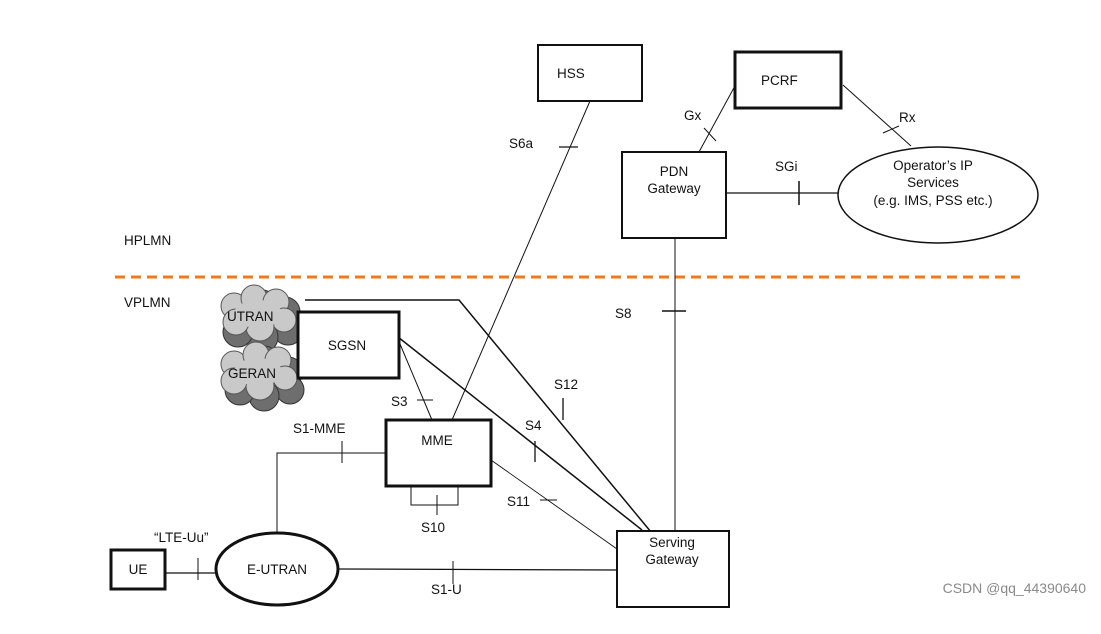  I want to click on s6a-label: S6a, so click(521, 143).